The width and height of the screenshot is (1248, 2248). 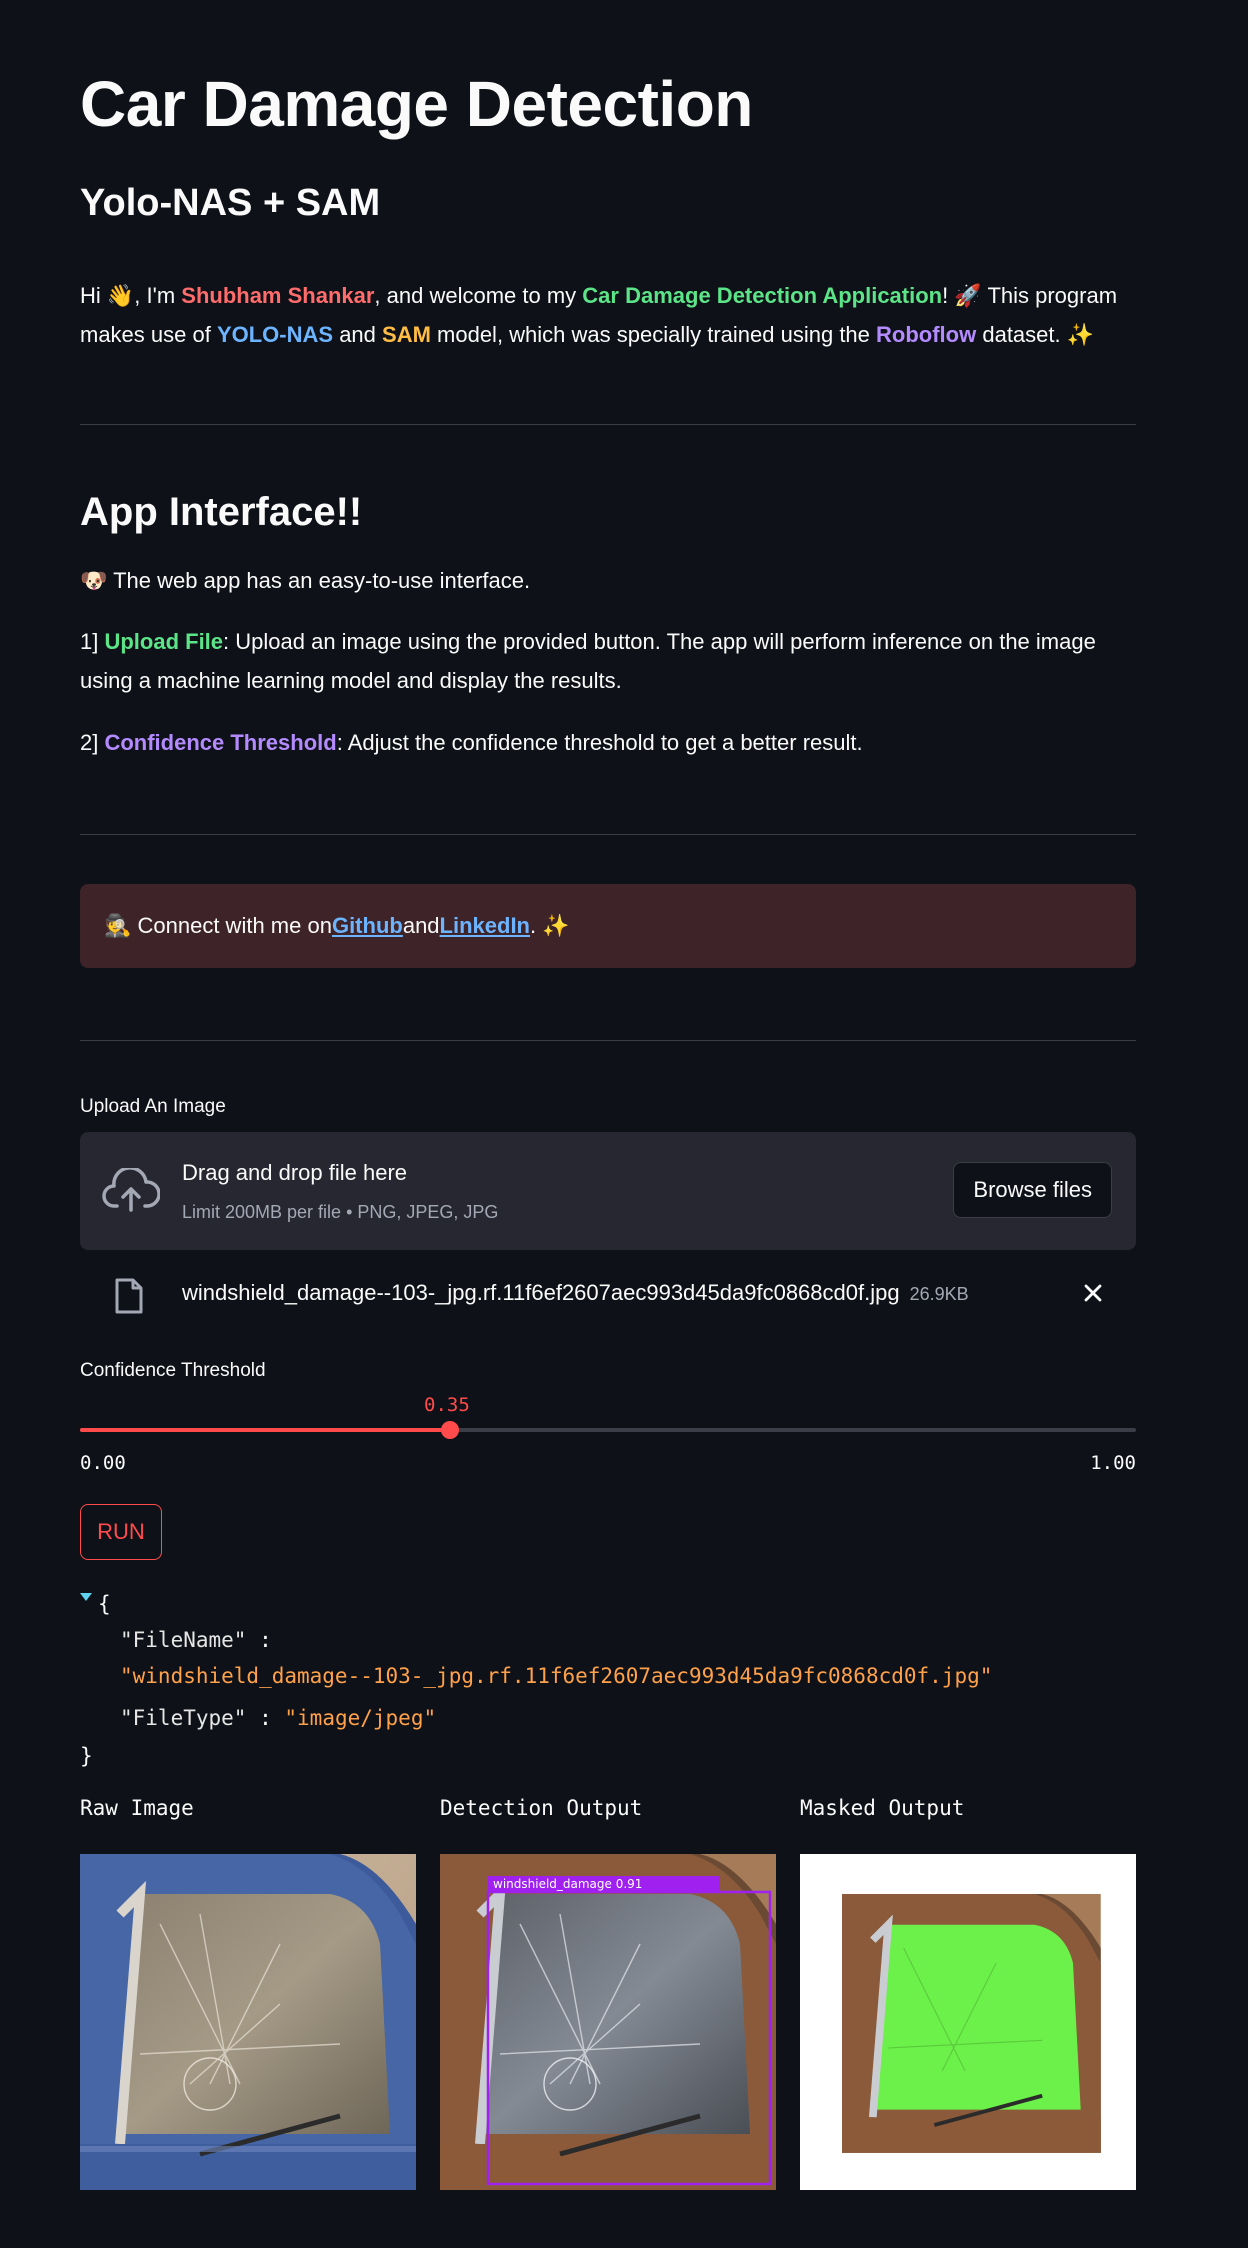 I want to click on json-key-filetype: "FileType", so click(x=183, y=1718).